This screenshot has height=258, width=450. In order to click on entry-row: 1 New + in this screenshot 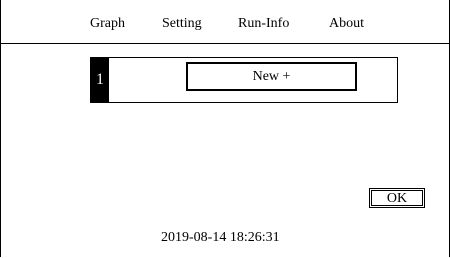, I will do `click(244, 80)`.